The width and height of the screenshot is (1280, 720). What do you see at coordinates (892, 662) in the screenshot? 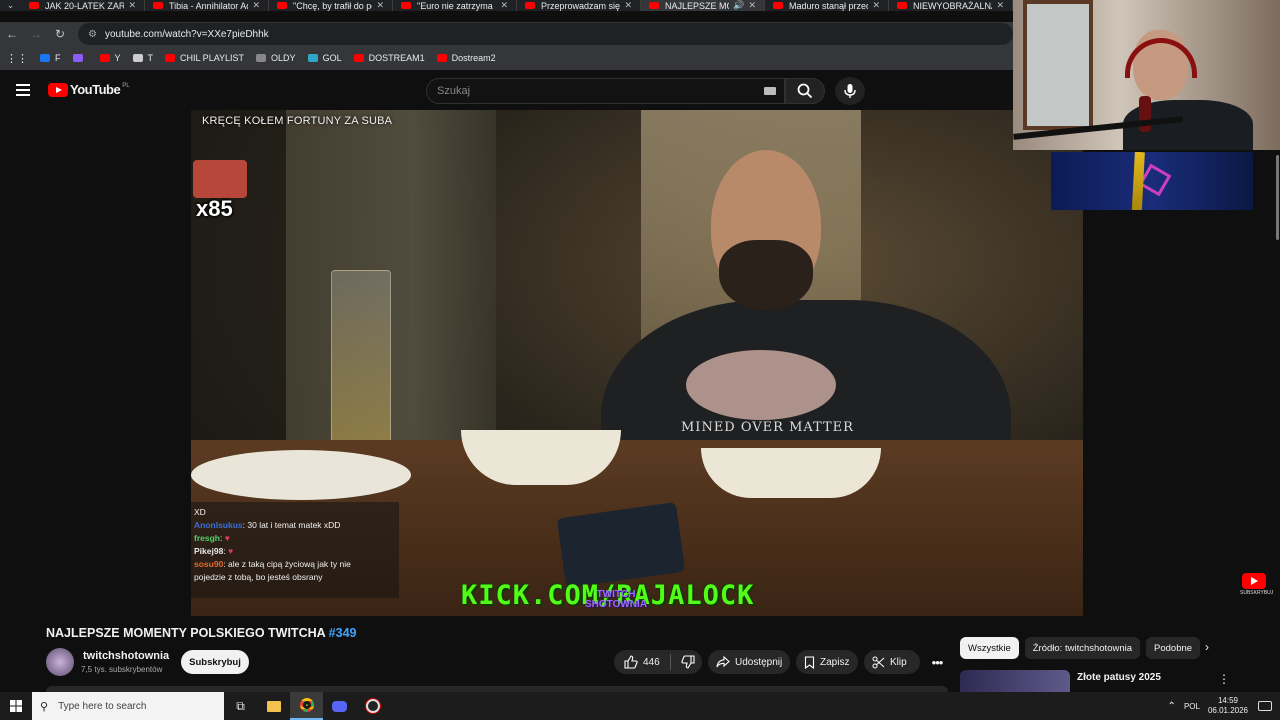
I see `clip-button: Klip` at bounding box center [892, 662].